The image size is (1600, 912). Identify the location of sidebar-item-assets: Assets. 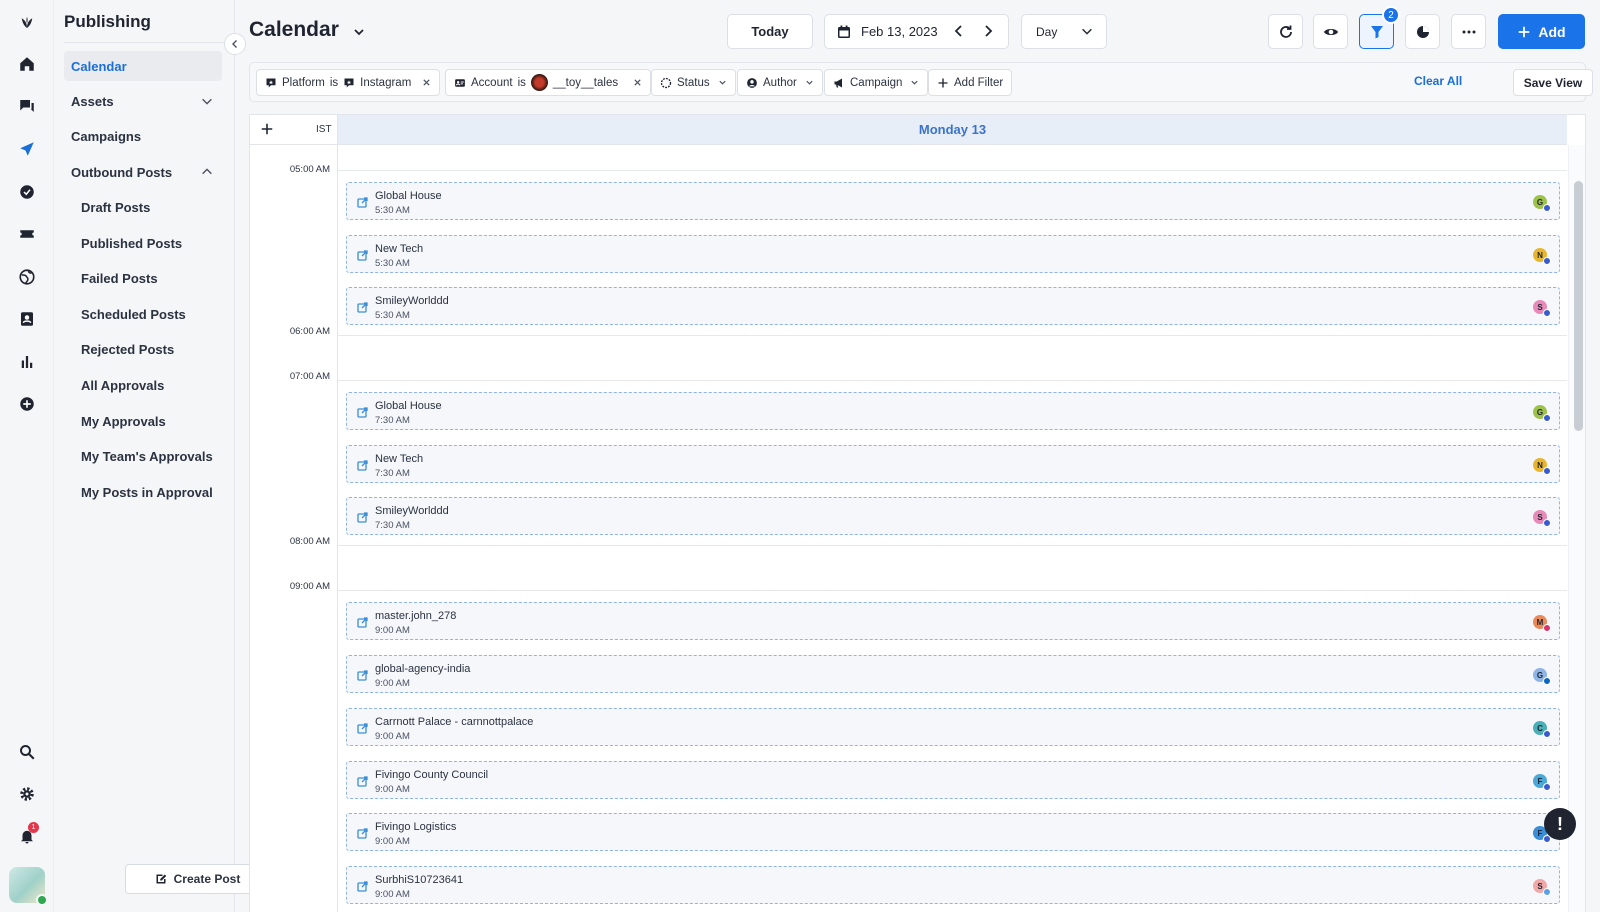
(143, 101).